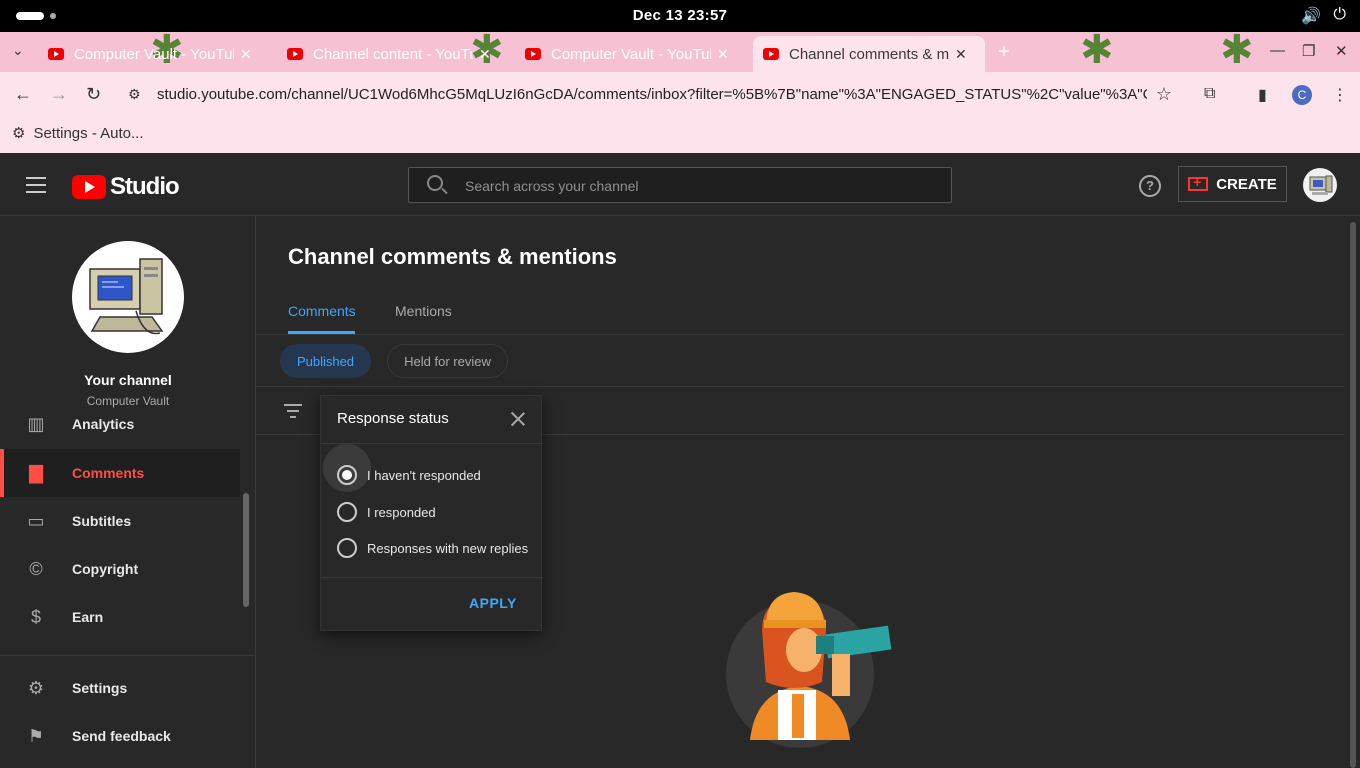 The image size is (1360, 768). Describe the element at coordinates (1320, 185) in the screenshot. I see `account-avatar` at that location.